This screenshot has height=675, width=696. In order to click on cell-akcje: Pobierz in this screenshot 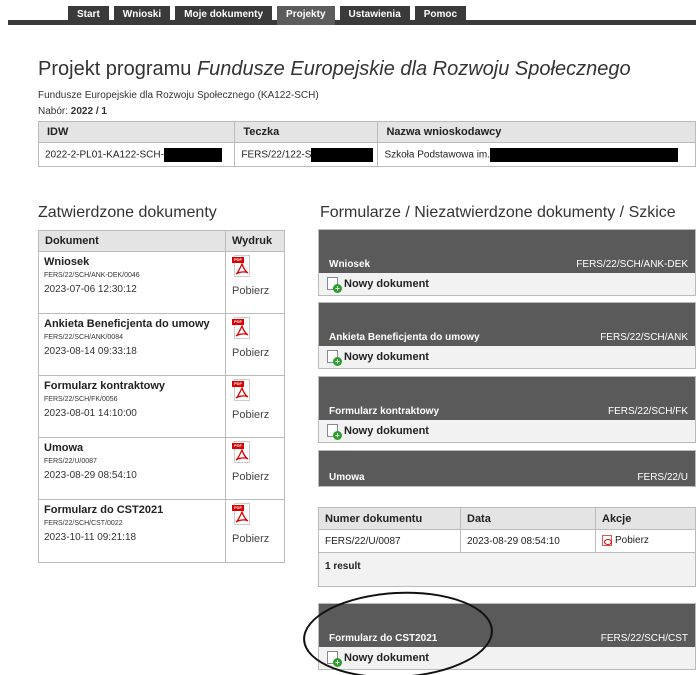, I will do `click(645, 541)`.